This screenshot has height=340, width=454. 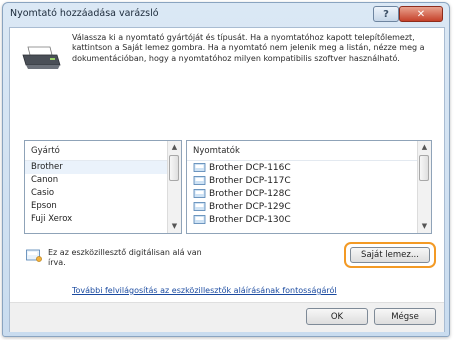 I want to click on manufacturer-items: Brother Canon Casio Epson Fuji Xerox, so click(x=96, y=197).